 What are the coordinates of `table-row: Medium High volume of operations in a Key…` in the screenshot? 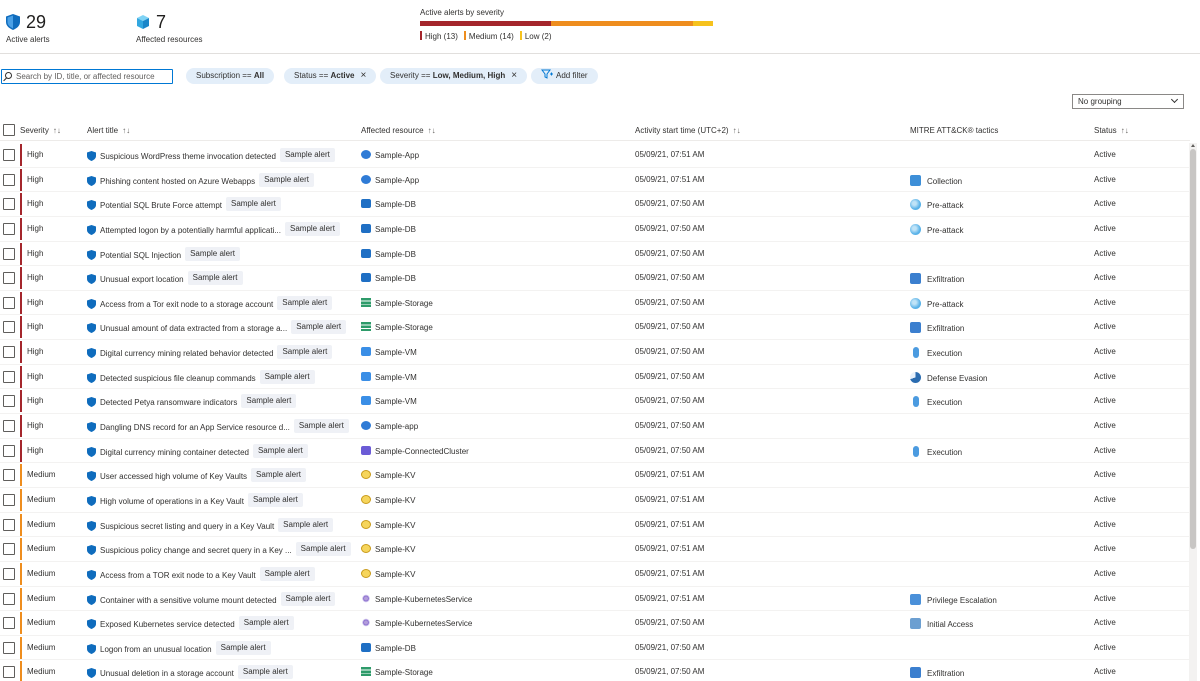 It's located at (595, 500).